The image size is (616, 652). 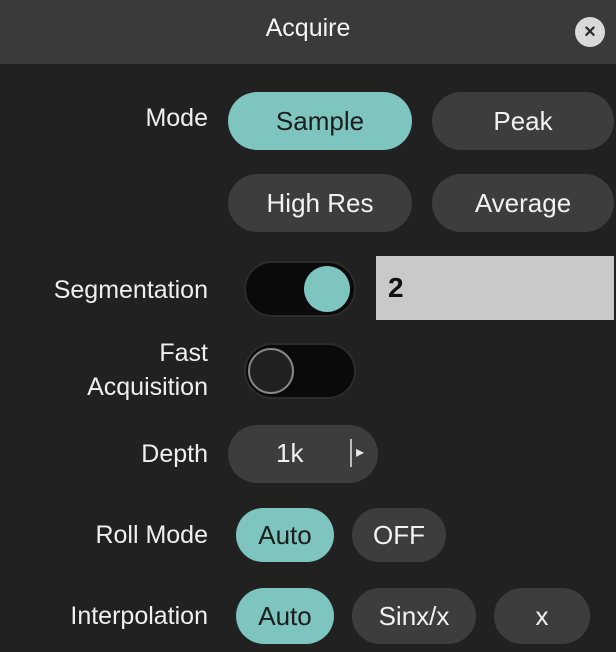 I want to click on depth-label: Depth, so click(x=174, y=454).